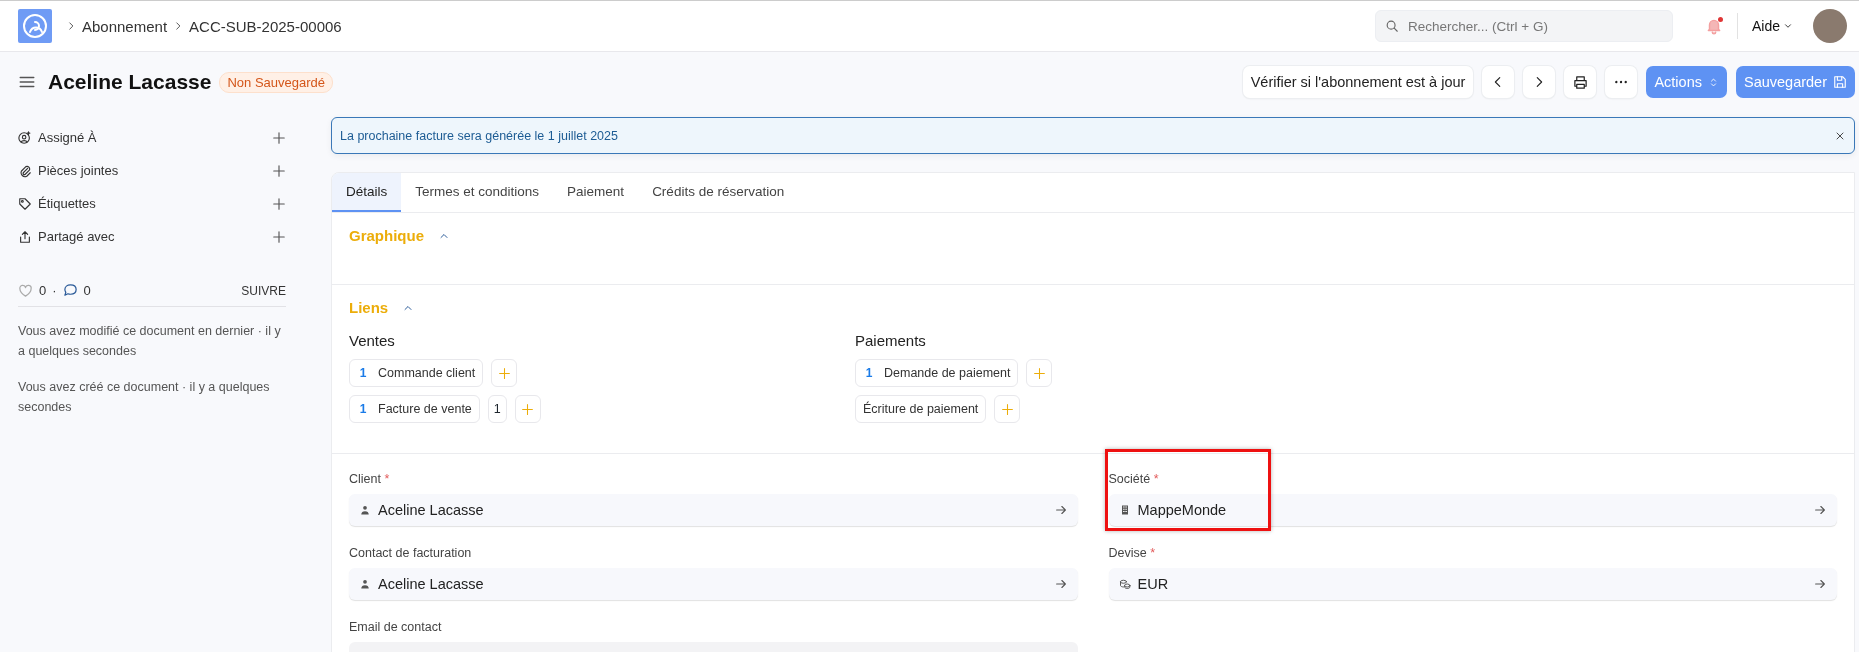 This screenshot has height=652, width=1859. Describe the element at coordinates (479, 135) in the screenshot. I see `alert-message: La prochaine facture sera générée le 1 juillet 2025` at that location.